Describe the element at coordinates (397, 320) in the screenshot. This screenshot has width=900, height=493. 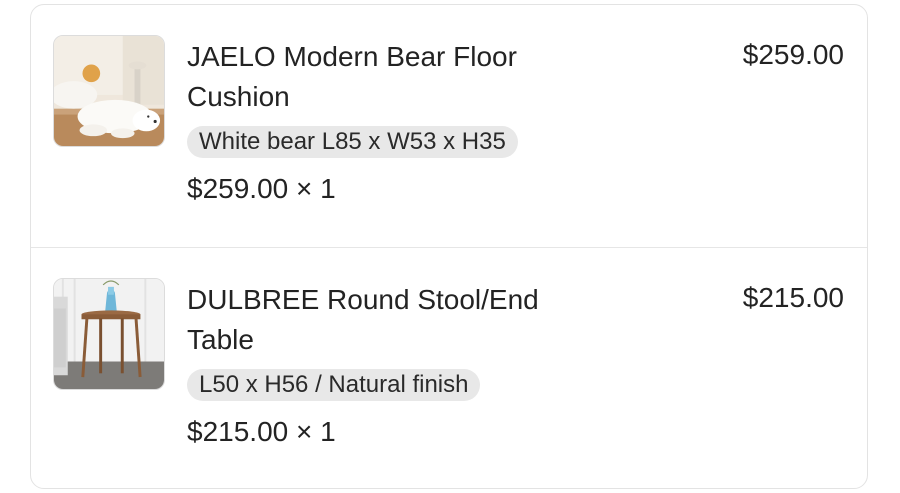
I see `product-title: DULBREE Round Stool/End Table` at that location.